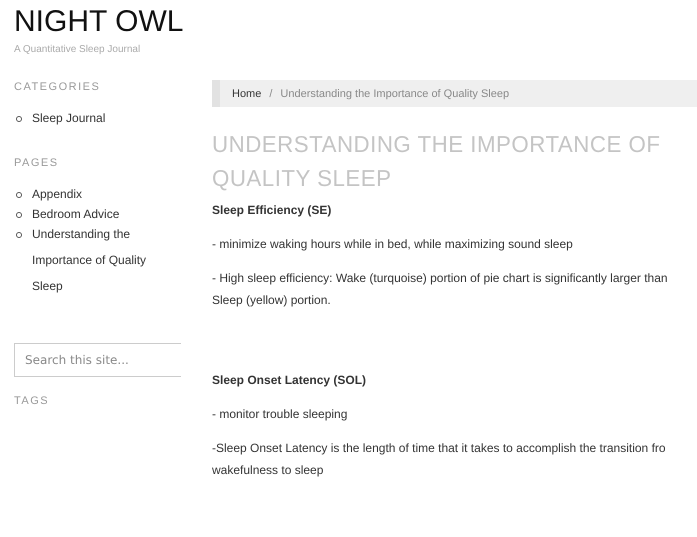 This screenshot has height=537, width=697. What do you see at coordinates (290, 380) in the screenshot?
I see `section-heading: Sleep Onset Latency (SOL)` at bounding box center [290, 380].